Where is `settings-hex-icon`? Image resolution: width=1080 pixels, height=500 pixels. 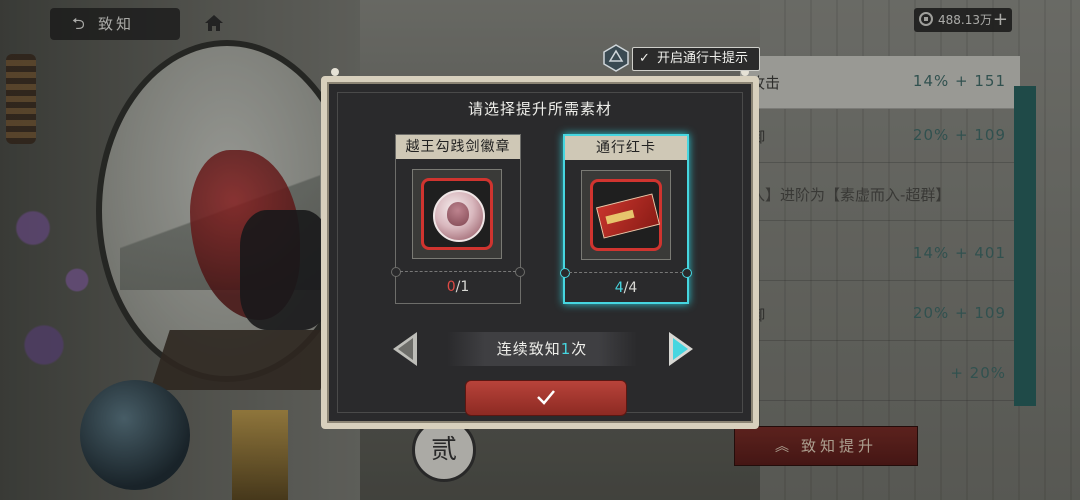
settings-hex-icon is located at coordinates (616, 58).